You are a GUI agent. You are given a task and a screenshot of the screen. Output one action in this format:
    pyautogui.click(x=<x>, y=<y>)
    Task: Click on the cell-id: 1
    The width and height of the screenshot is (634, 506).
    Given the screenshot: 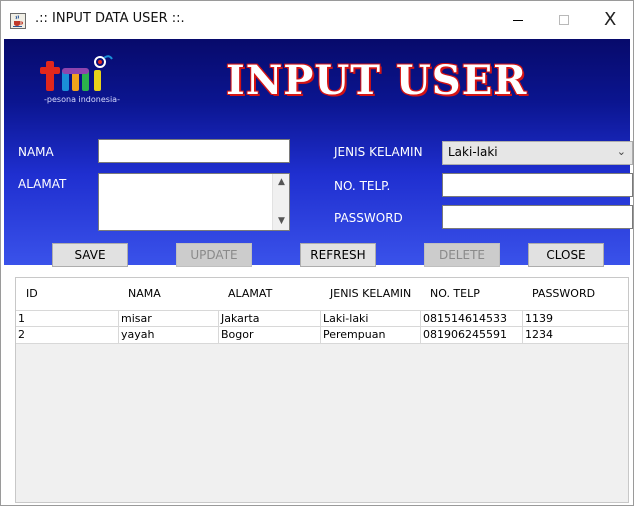 What is the action you would take?
    pyautogui.click(x=21, y=318)
    